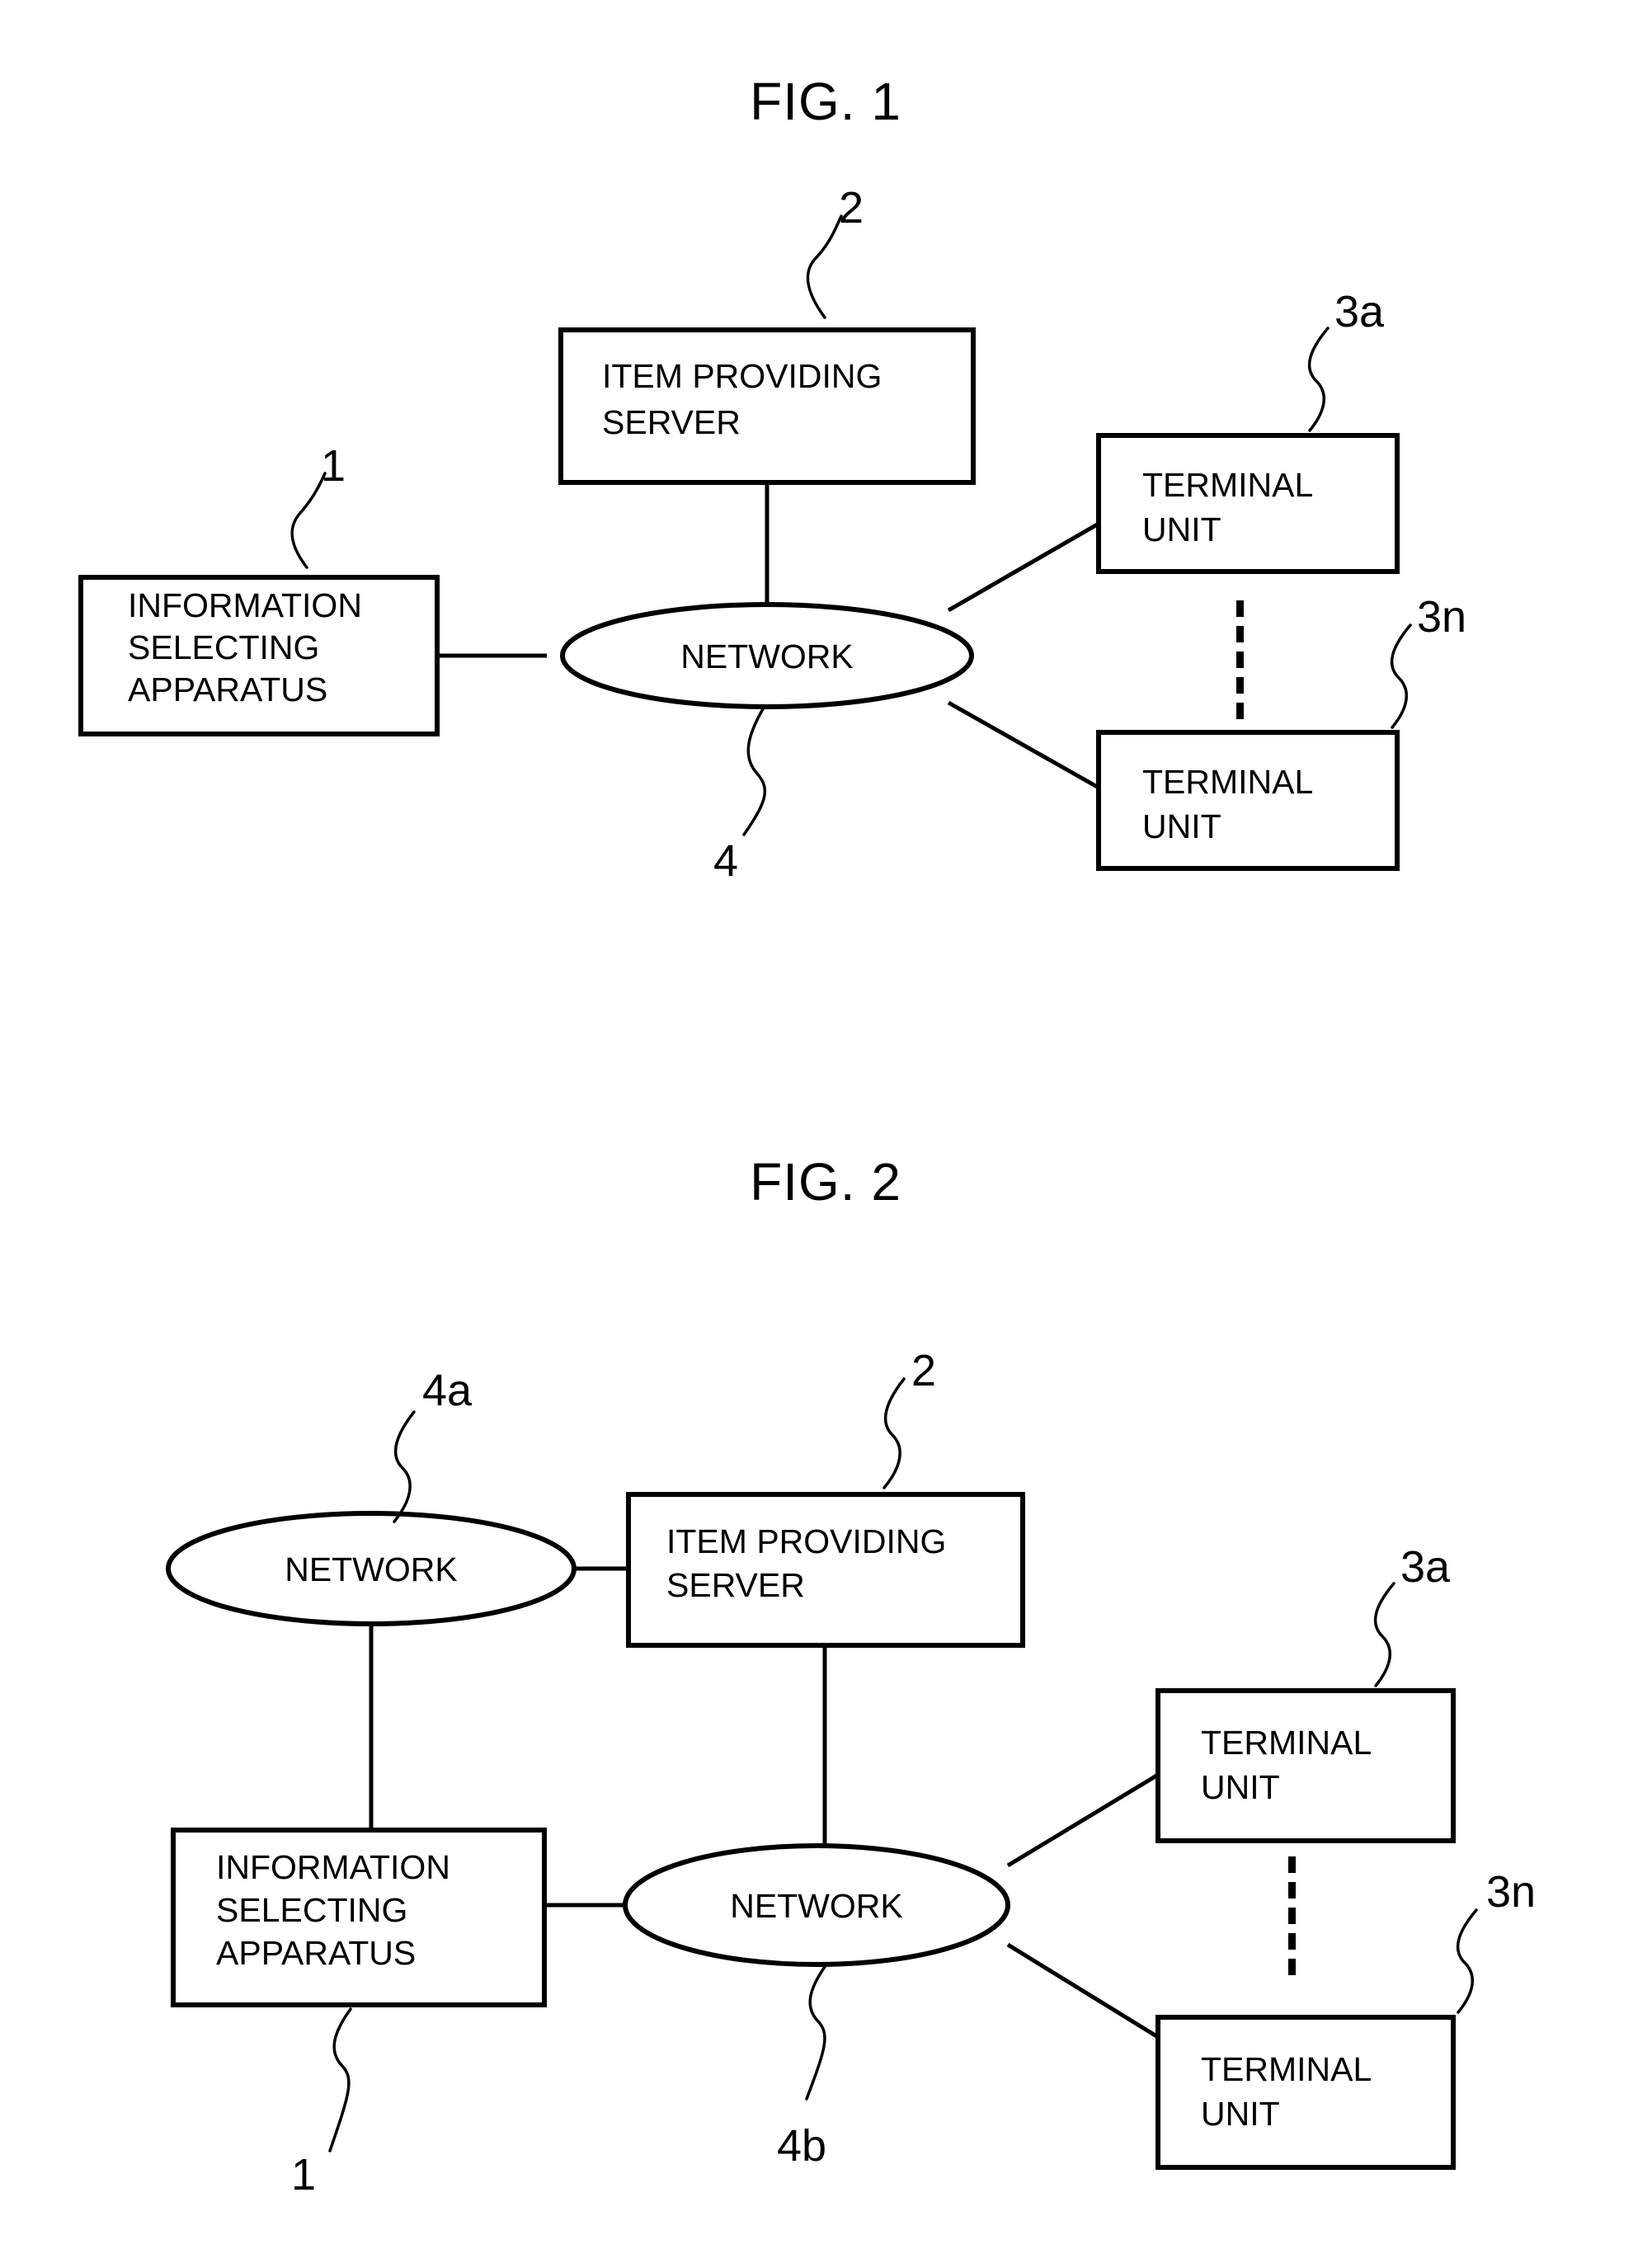 This screenshot has height=2249, width=1652. What do you see at coordinates (767, 406) in the screenshot?
I see `fig1-item-providing-server: ITEM PROVIDING SERVER` at bounding box center [767, 406].